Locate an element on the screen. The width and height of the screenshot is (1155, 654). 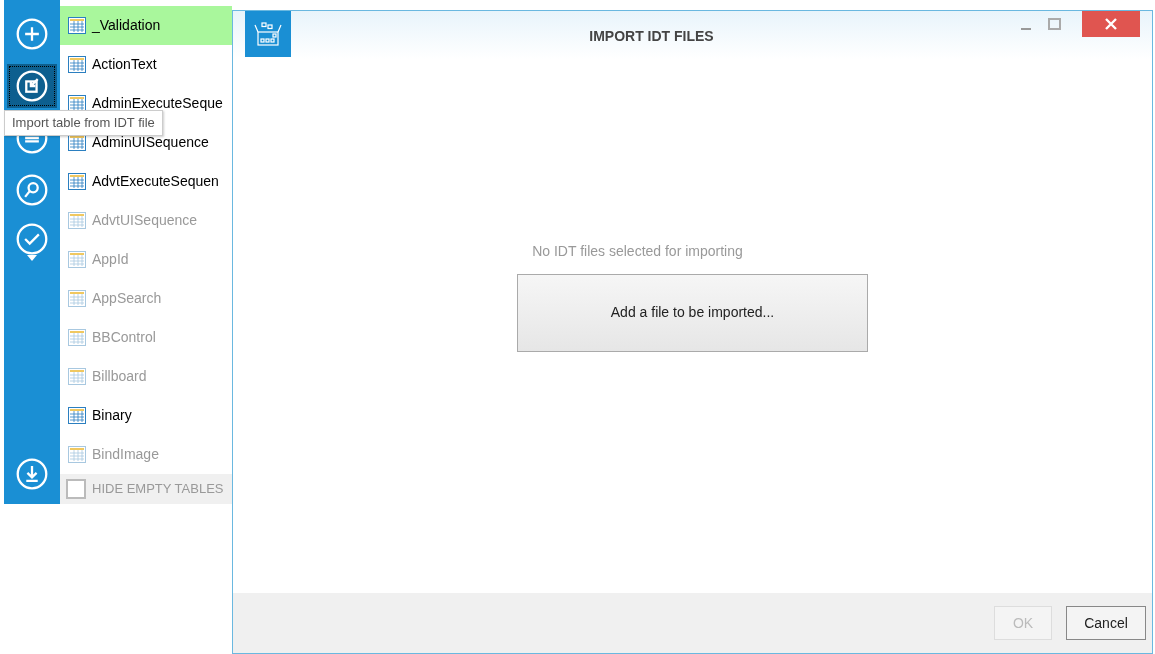
tooltip: Import table from IDT file is located at coordinates (83, 123).